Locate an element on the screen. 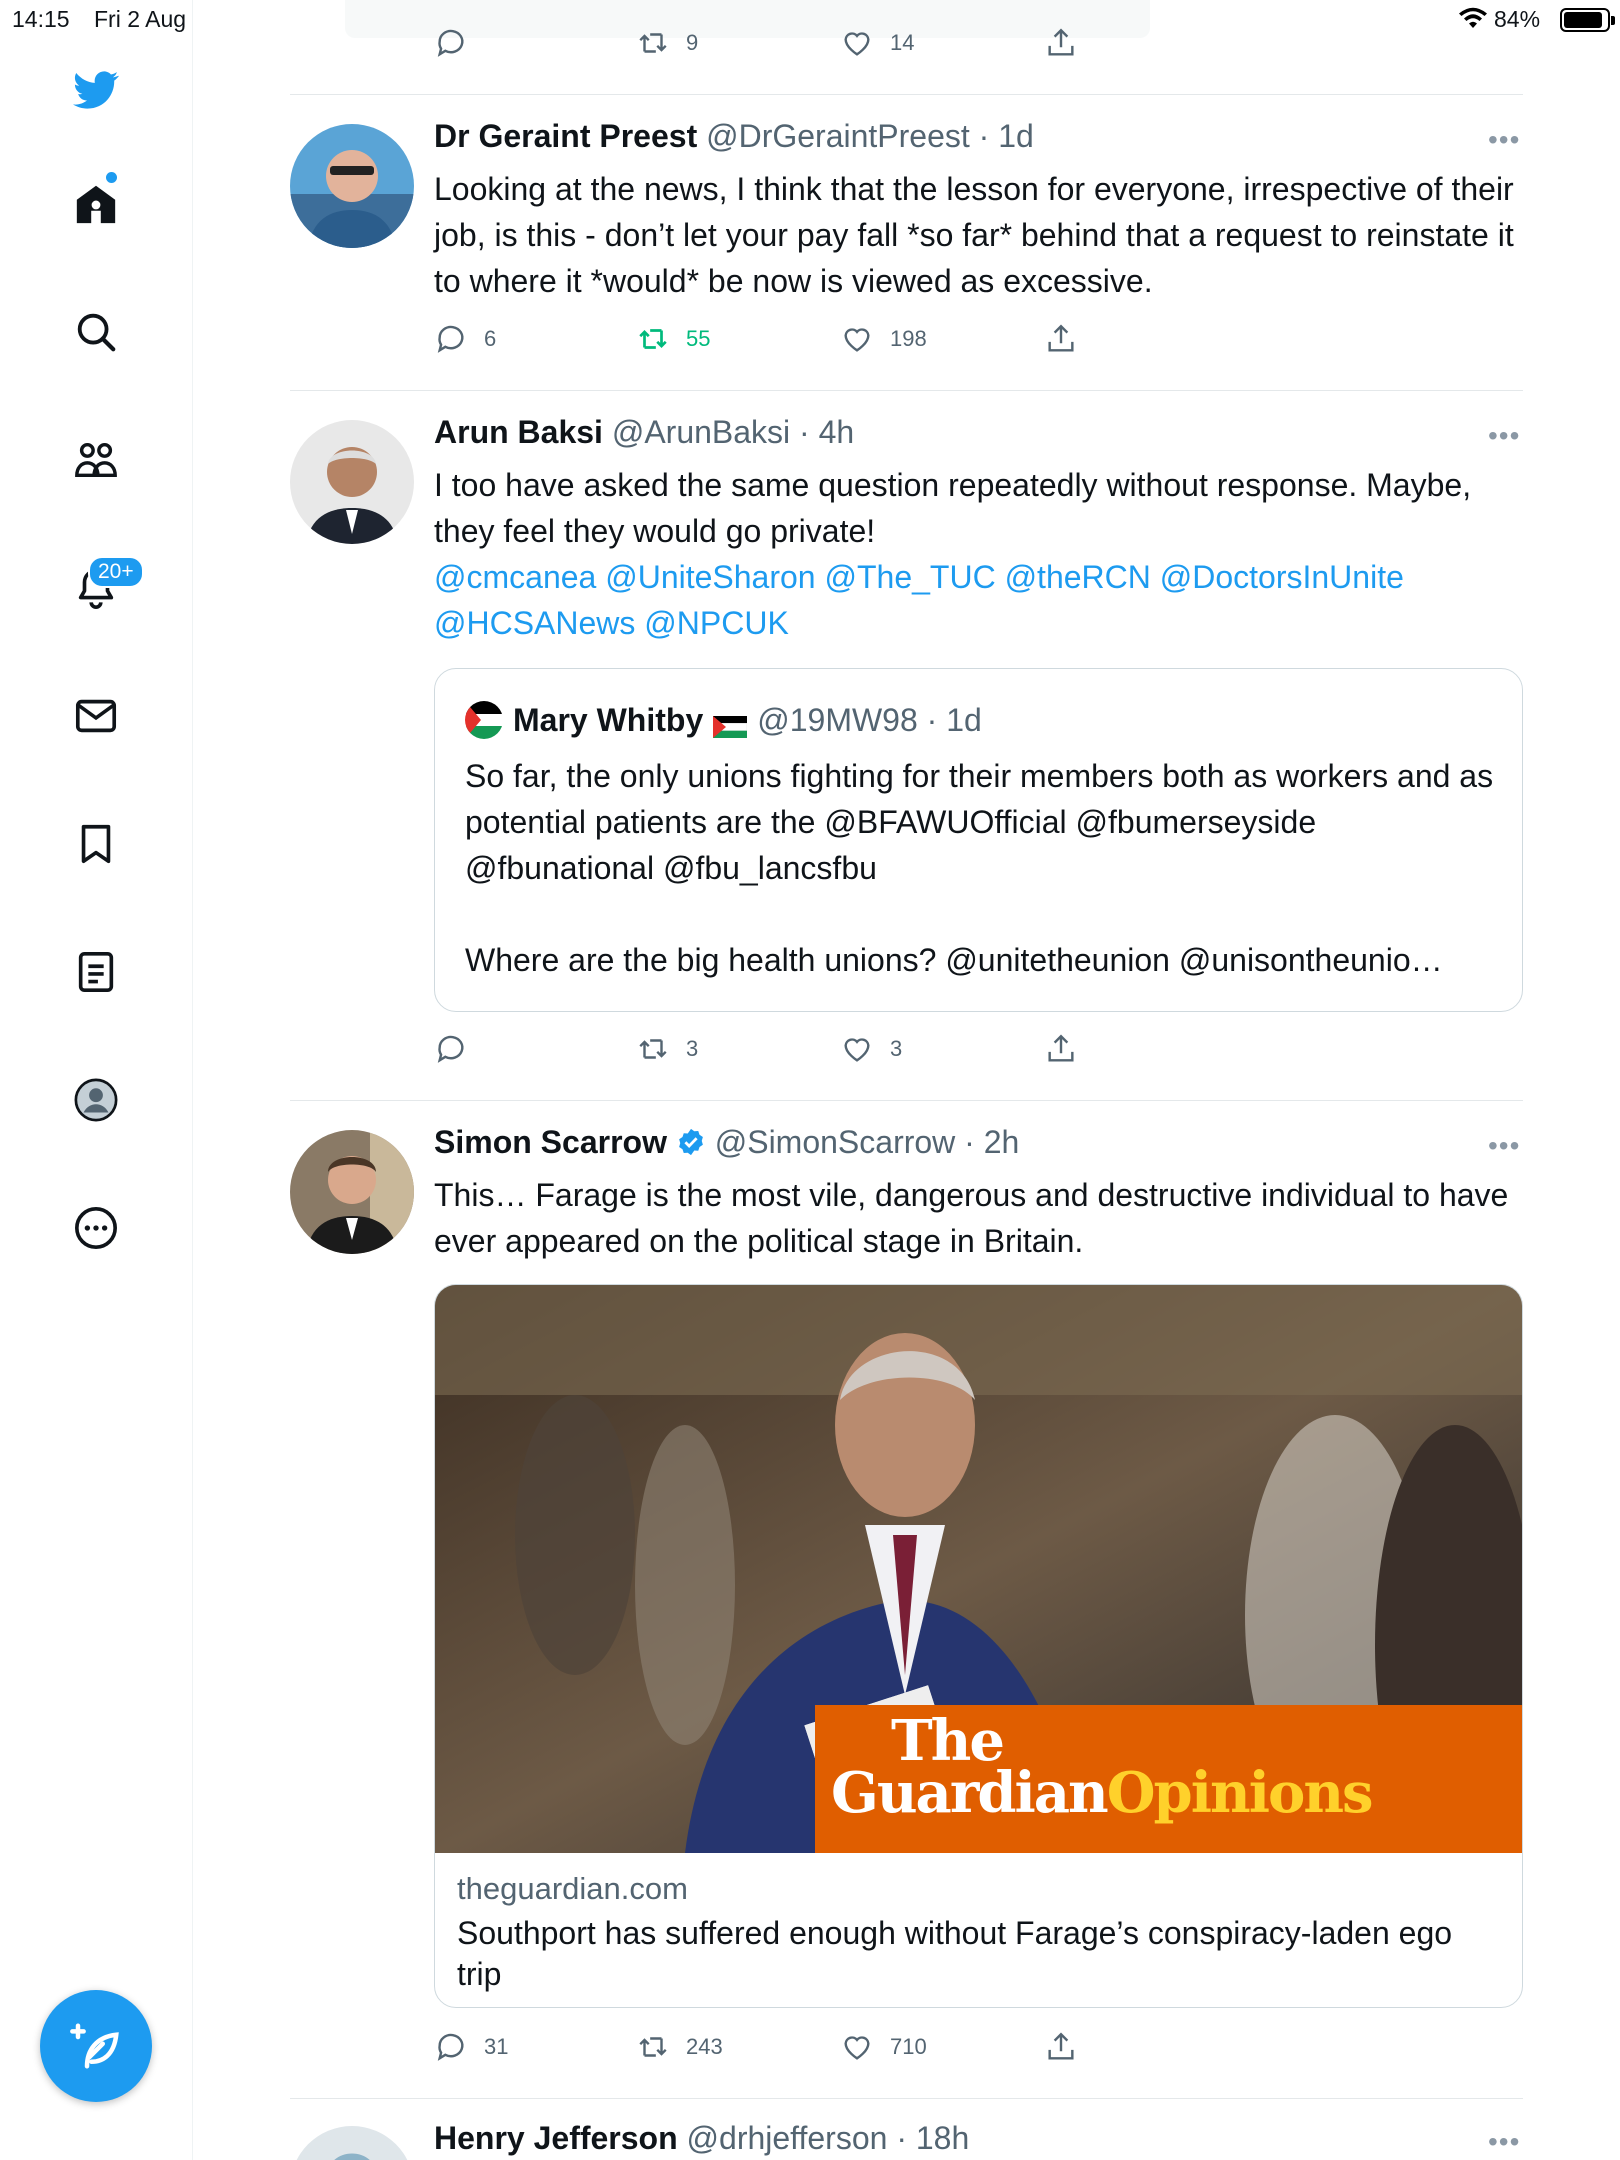 Image resolution: width=1620 pixels, height=2160 pixels. author-name: Henry Jefferson is located at coordinates (556, 2138).